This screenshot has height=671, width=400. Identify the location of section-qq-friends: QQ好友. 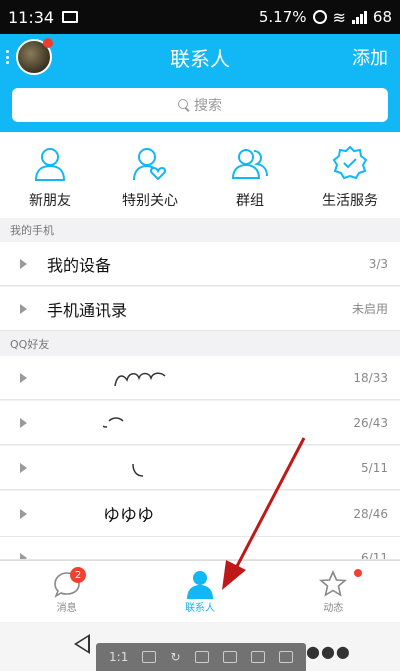
(200, 344).